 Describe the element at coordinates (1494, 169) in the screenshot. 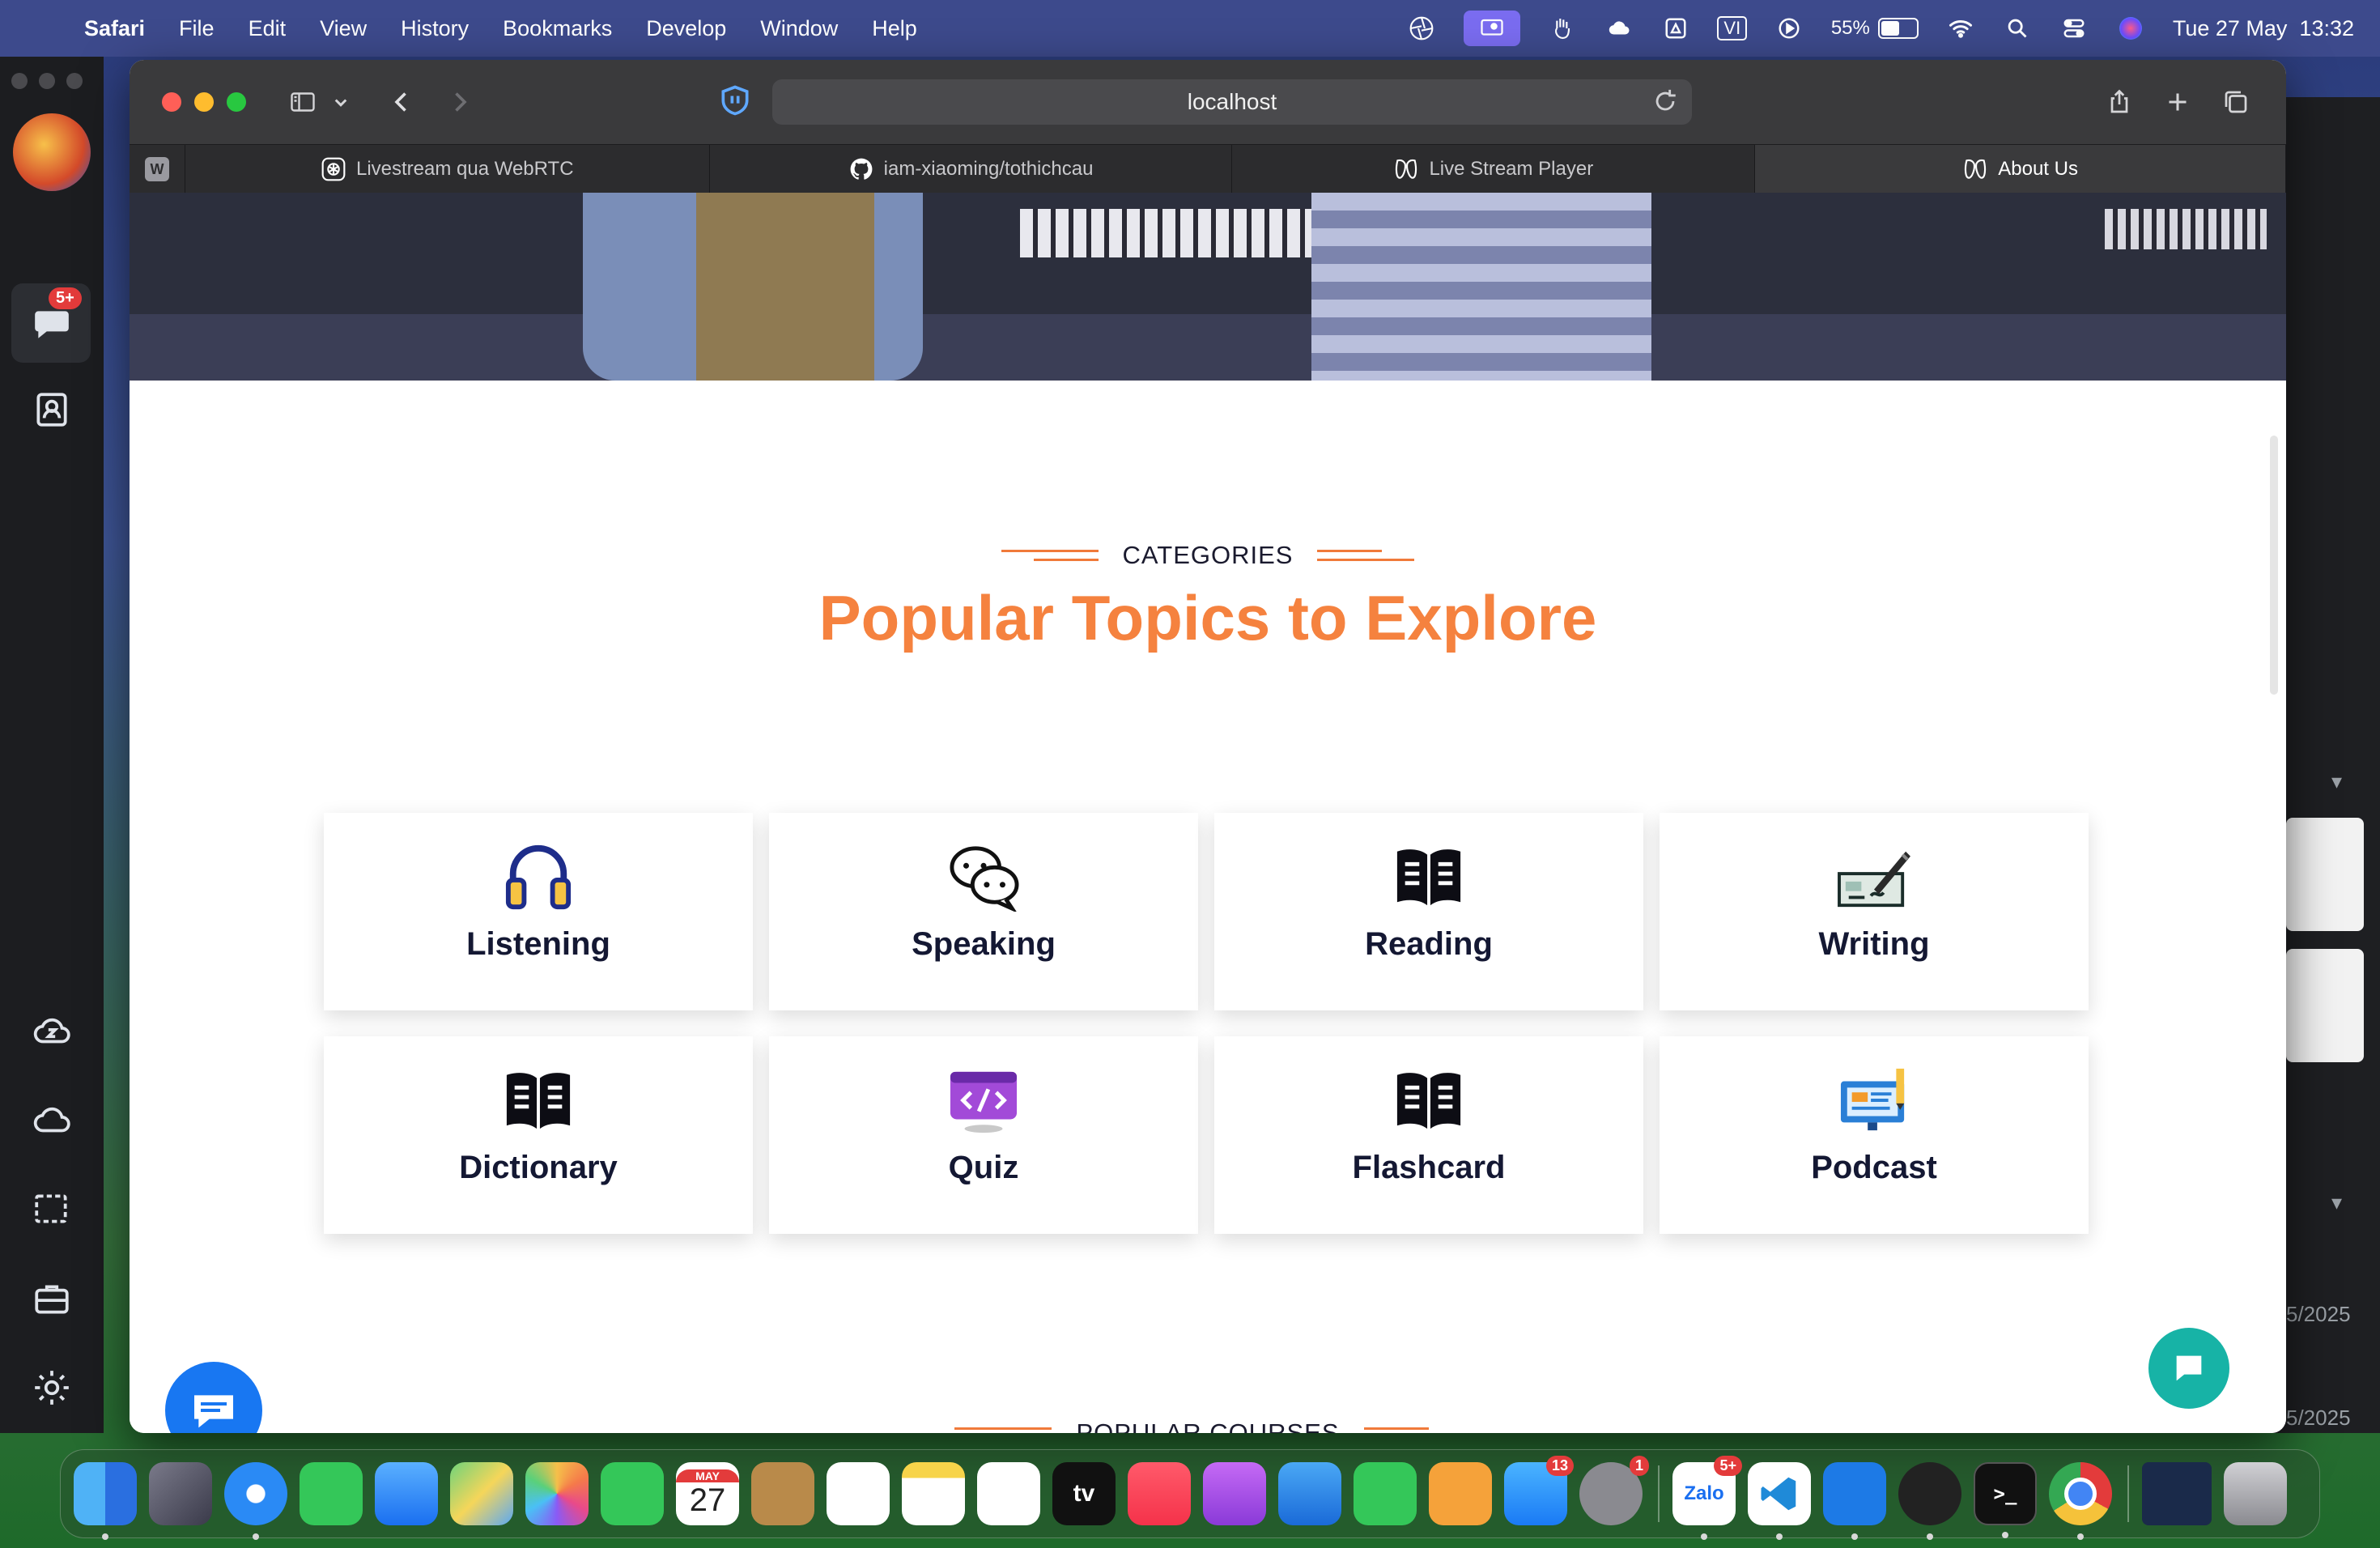

I see `tab-live-stream-player: Live Stream Player` at that location.